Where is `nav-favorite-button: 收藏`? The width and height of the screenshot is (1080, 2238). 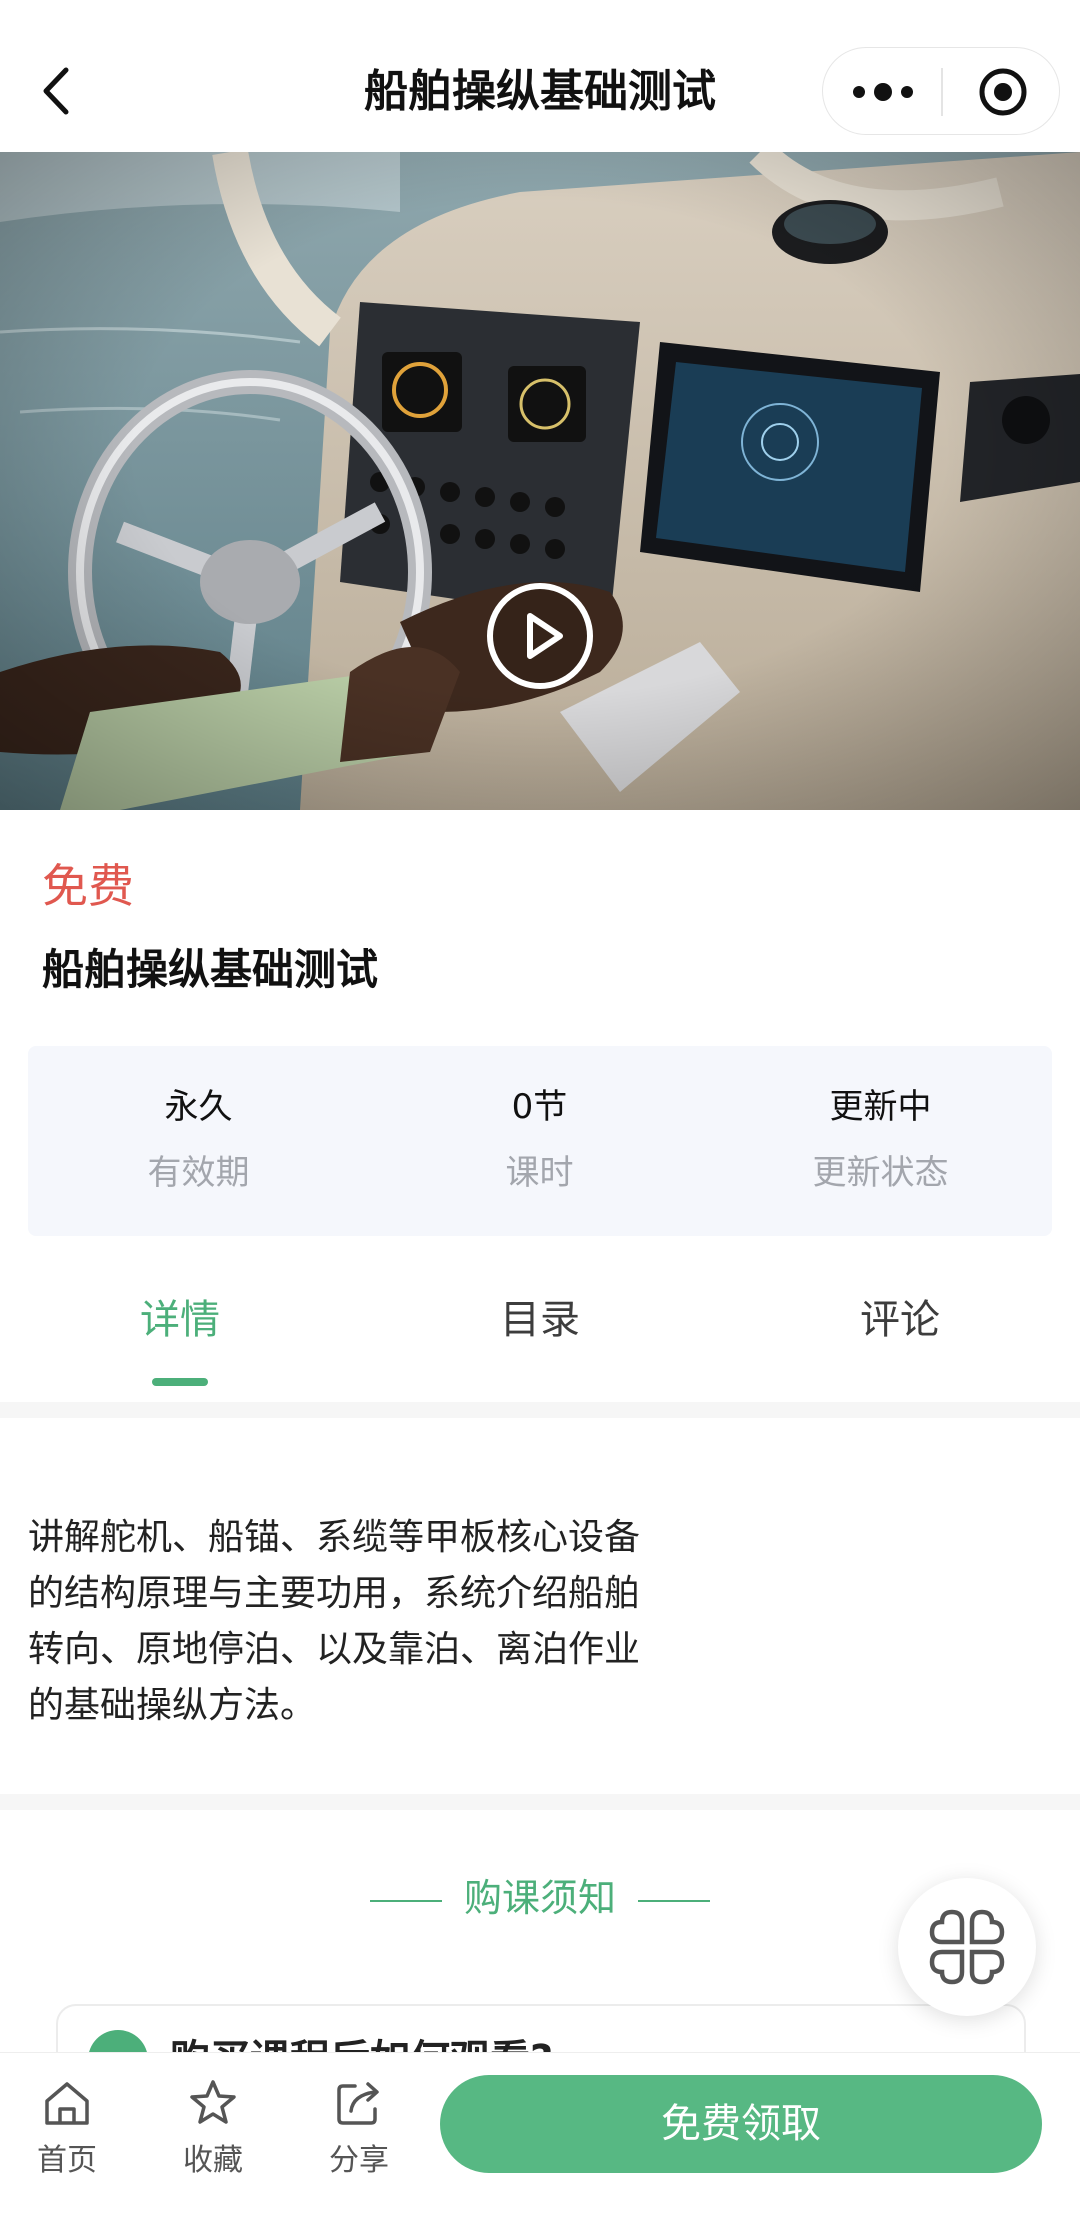 nav-favorite-button: 收藏 is located at coordinates (213, 2135).